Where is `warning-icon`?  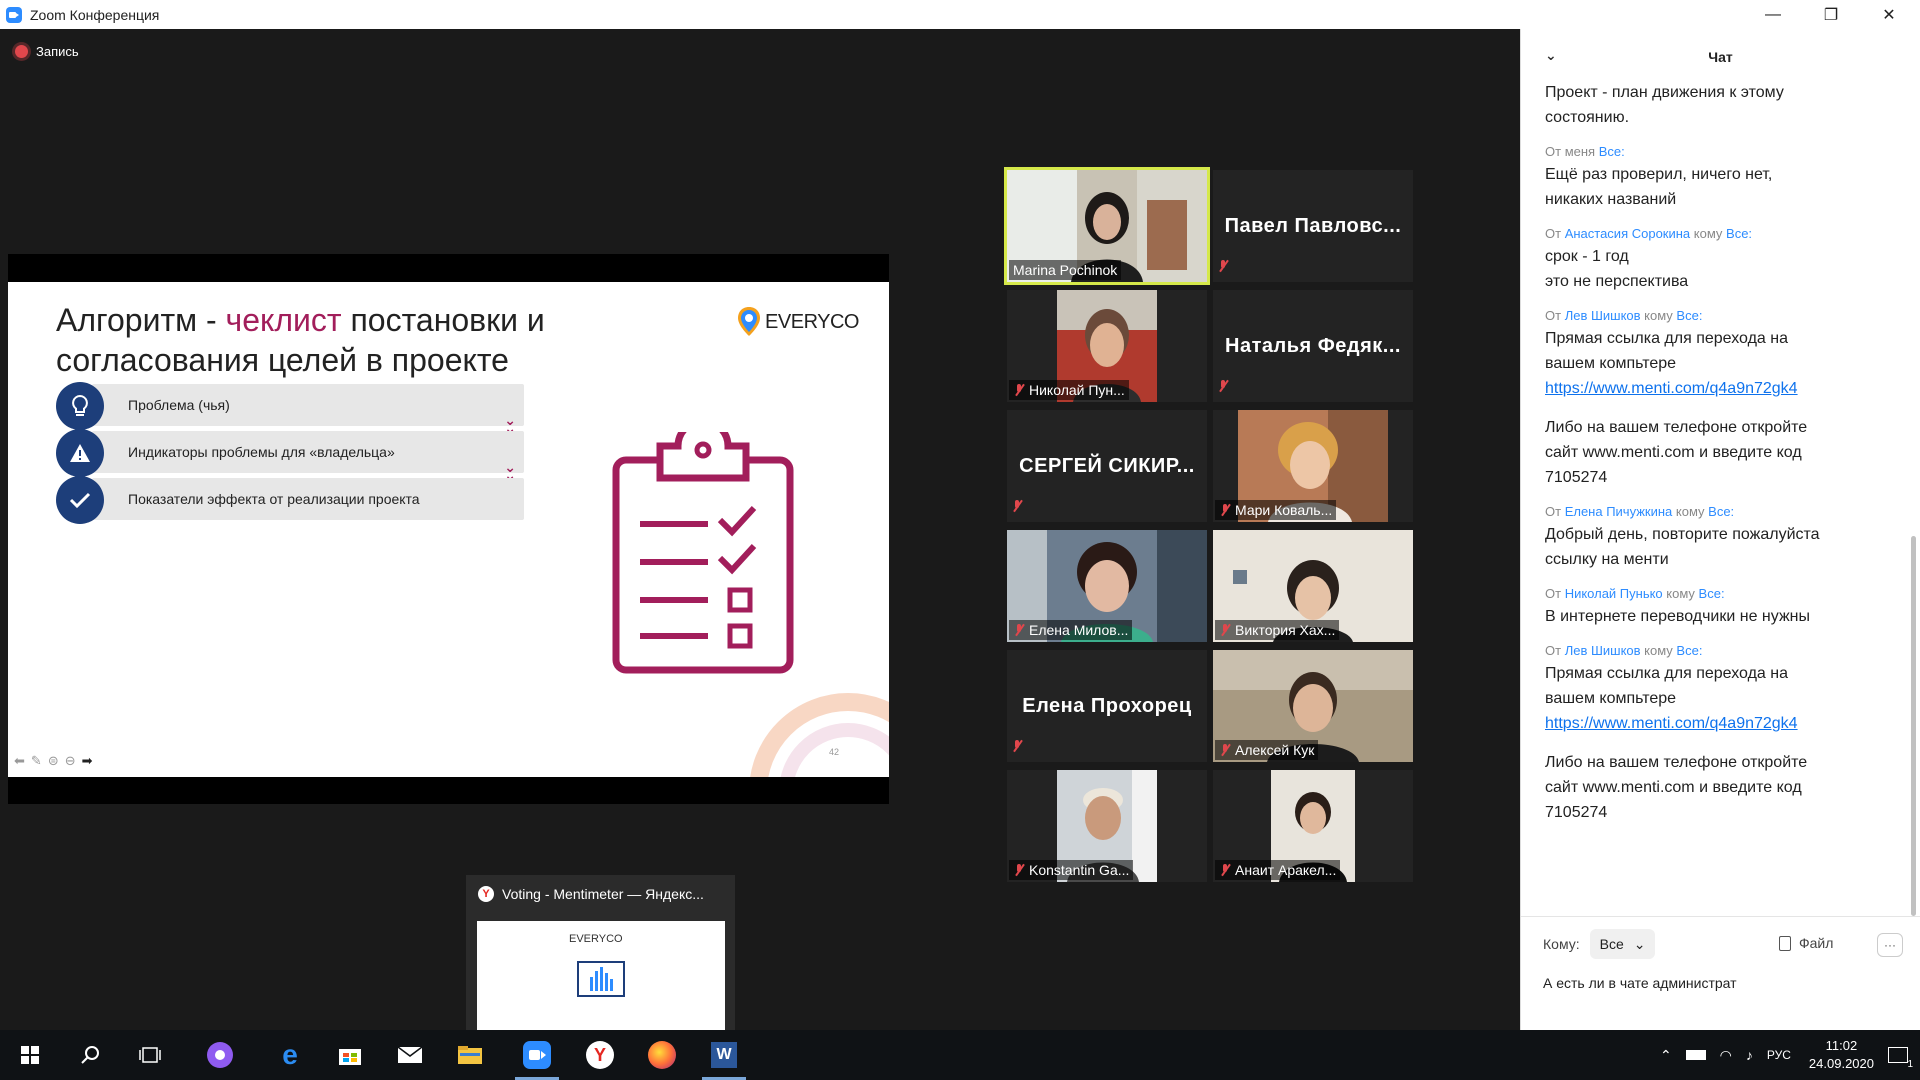 warning-icon is located at coordinates (80, 453).